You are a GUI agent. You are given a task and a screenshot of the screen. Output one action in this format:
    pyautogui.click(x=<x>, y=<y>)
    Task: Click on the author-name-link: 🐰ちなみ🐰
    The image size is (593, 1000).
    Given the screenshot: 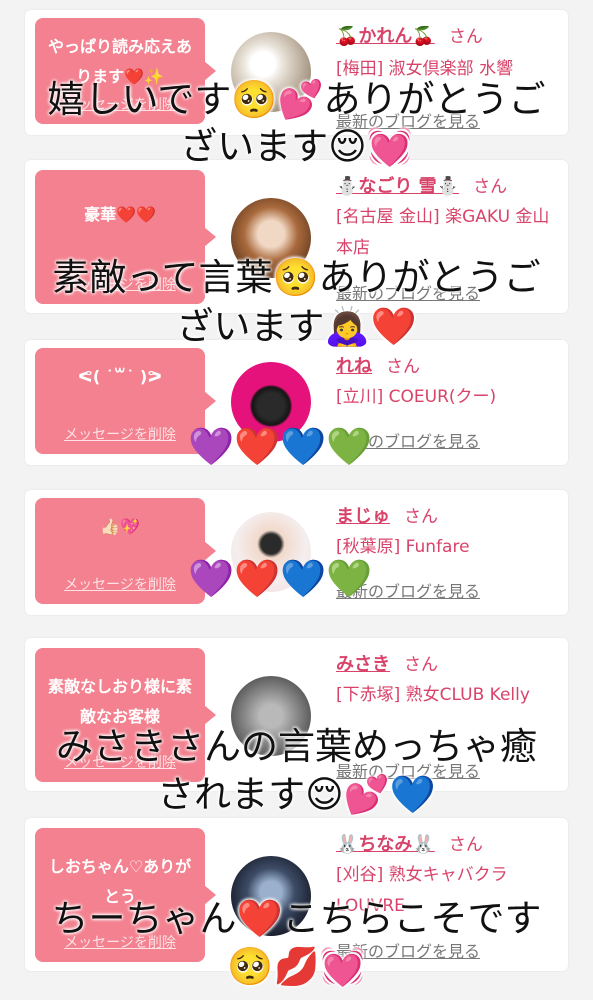 What is the action you would take?
    pyautogui.click(x=385, y=844)
    